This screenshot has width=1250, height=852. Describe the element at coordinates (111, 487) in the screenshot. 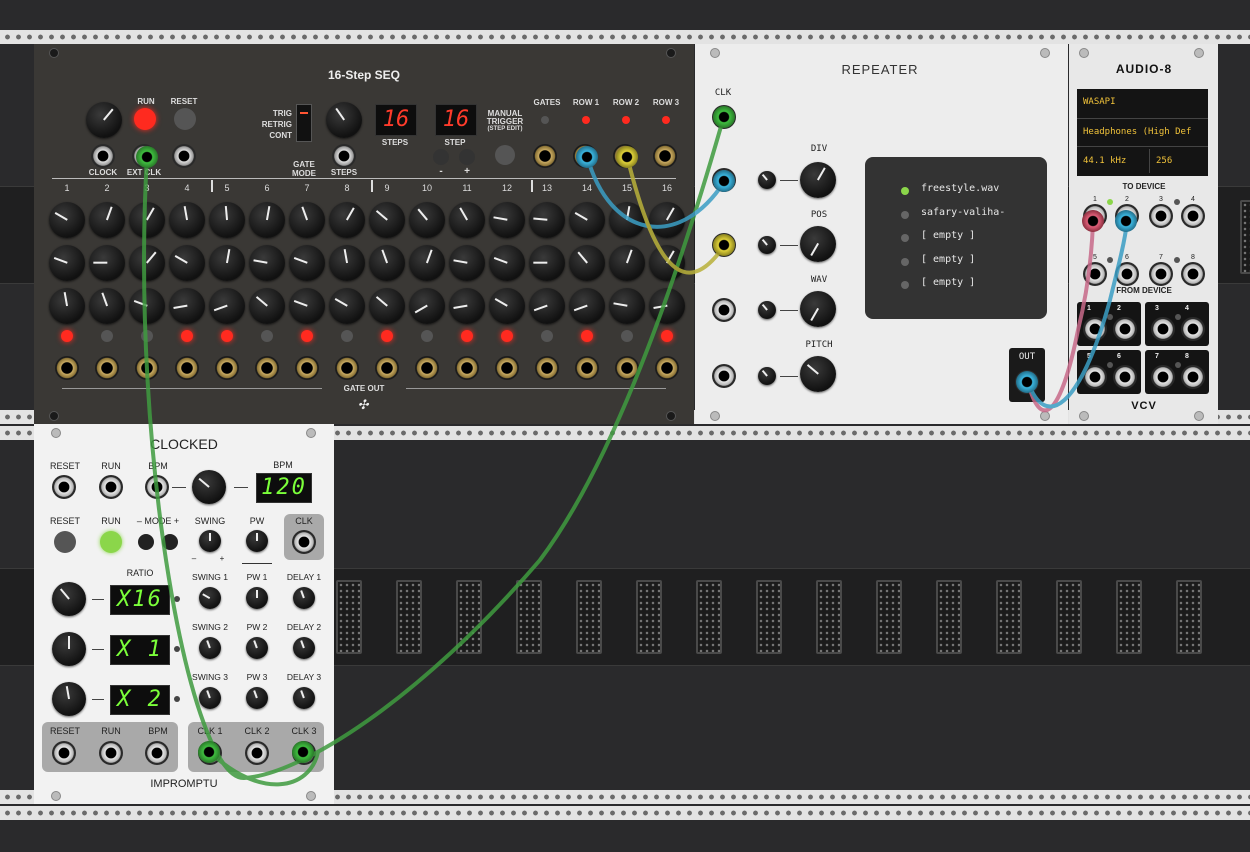

I see `run-input-jack` at that location.